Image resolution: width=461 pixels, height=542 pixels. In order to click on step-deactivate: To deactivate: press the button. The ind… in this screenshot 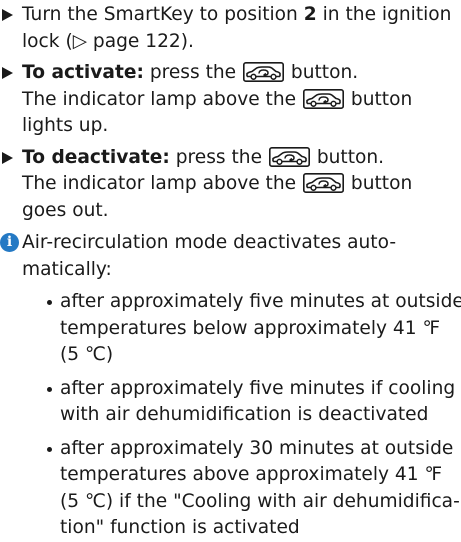, I will do `click(230, 185)`.